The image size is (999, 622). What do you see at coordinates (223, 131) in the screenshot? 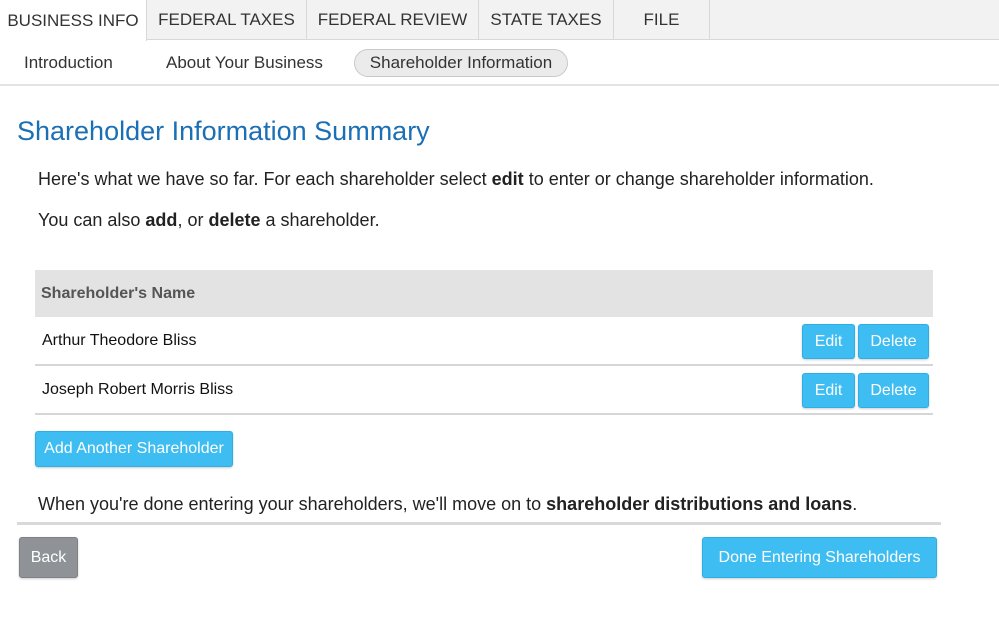
I see `page-title: Shareholder Information Summary` at bounding box center [223, 131].